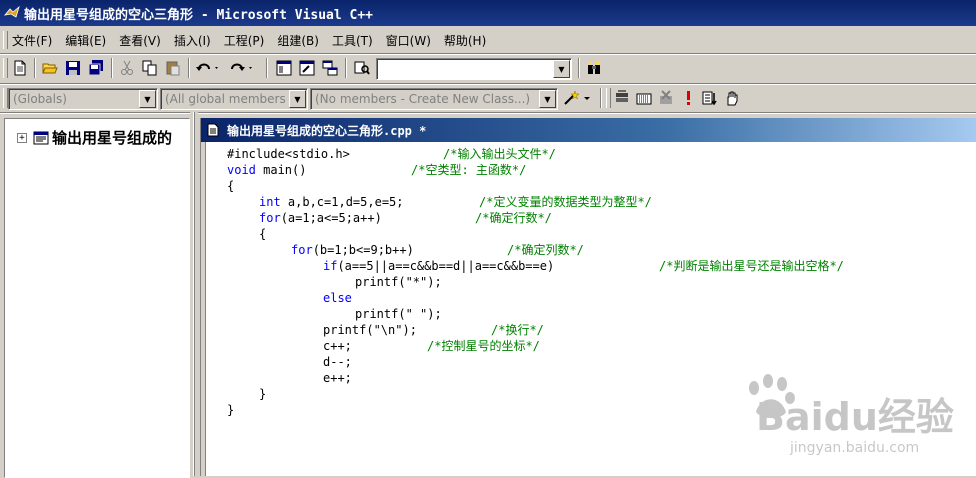 This screenshot has width=976, height=478. I want to click on filter-combo: (All global members ▼, so click(234, 99).